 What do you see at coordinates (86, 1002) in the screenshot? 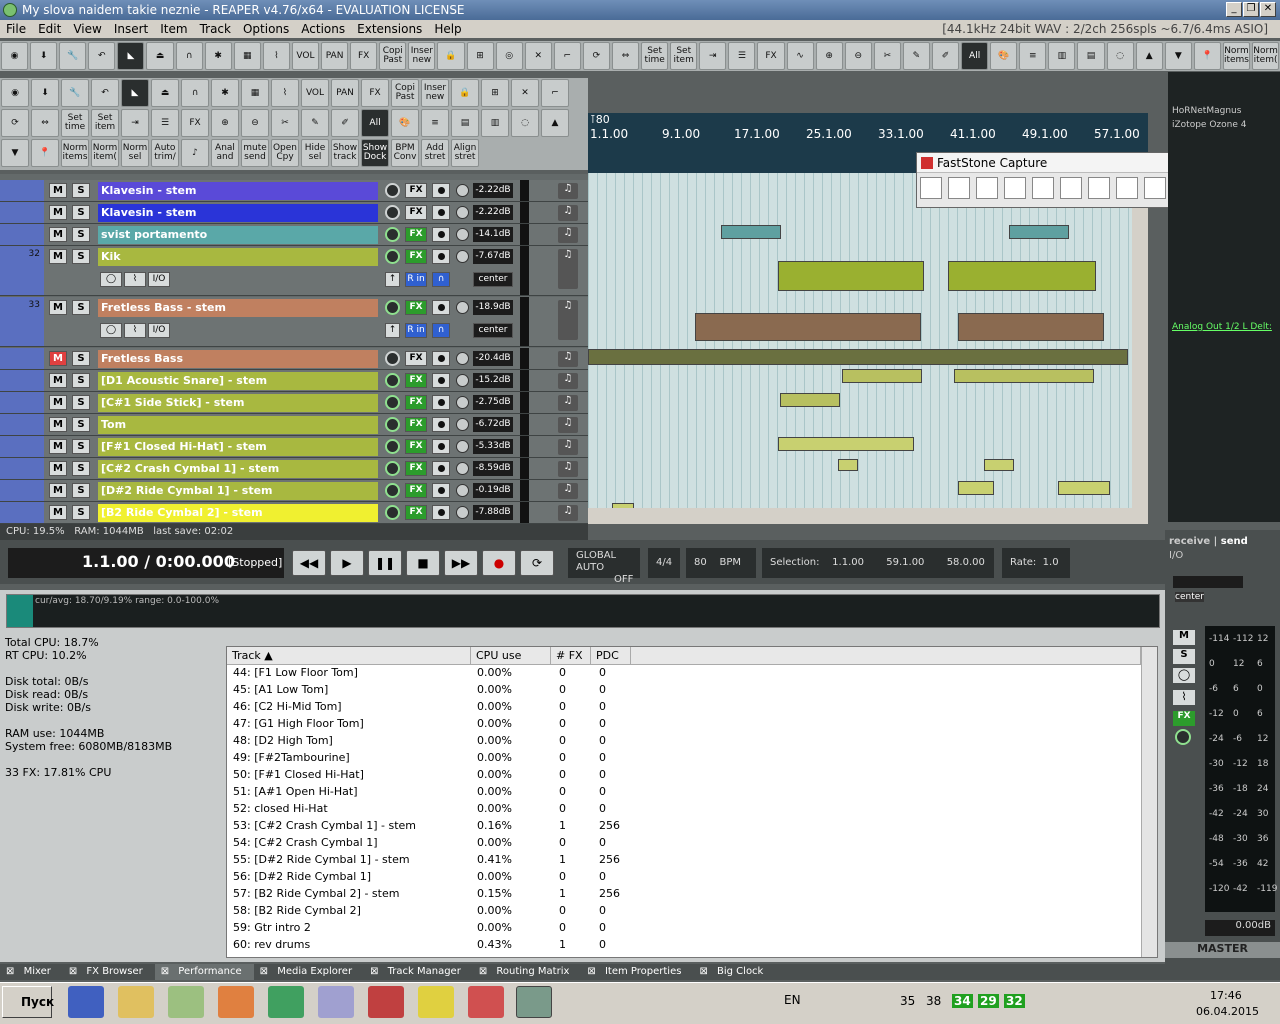
I see `taskbar-save-icon` at bounding box center [86, 1002].